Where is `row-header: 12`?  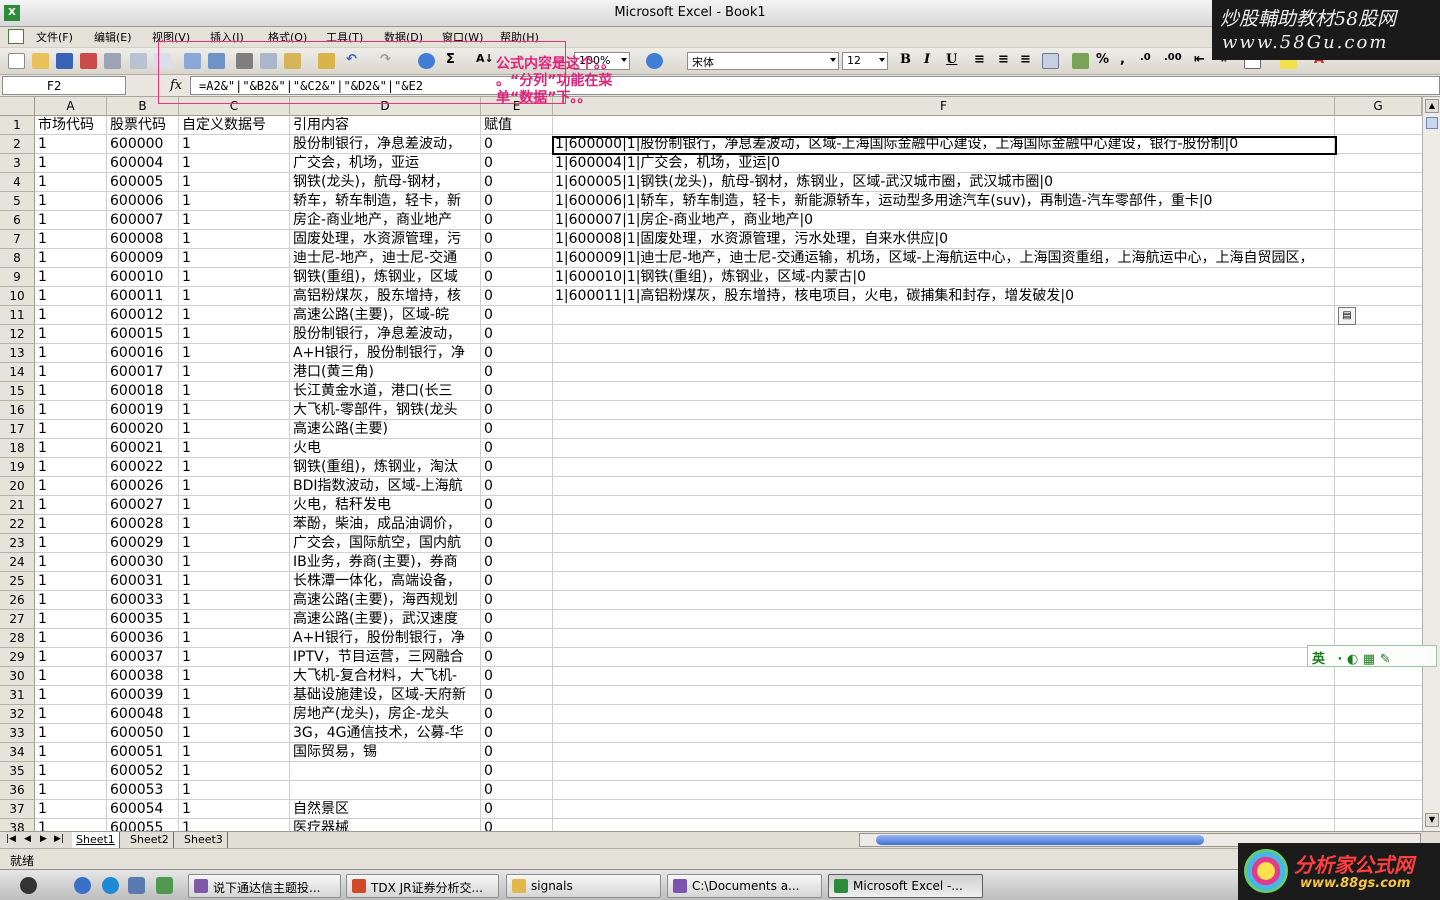
row-header: 12 is located at coordinates (17, 334).